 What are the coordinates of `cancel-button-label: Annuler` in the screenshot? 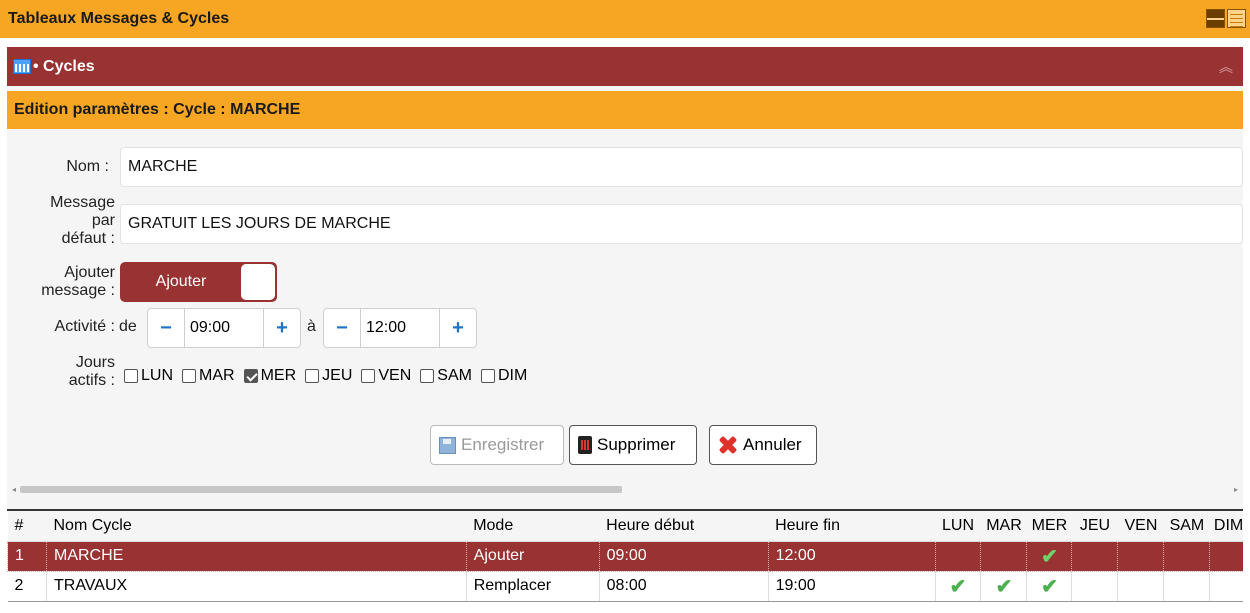 It's located at (772, 444).